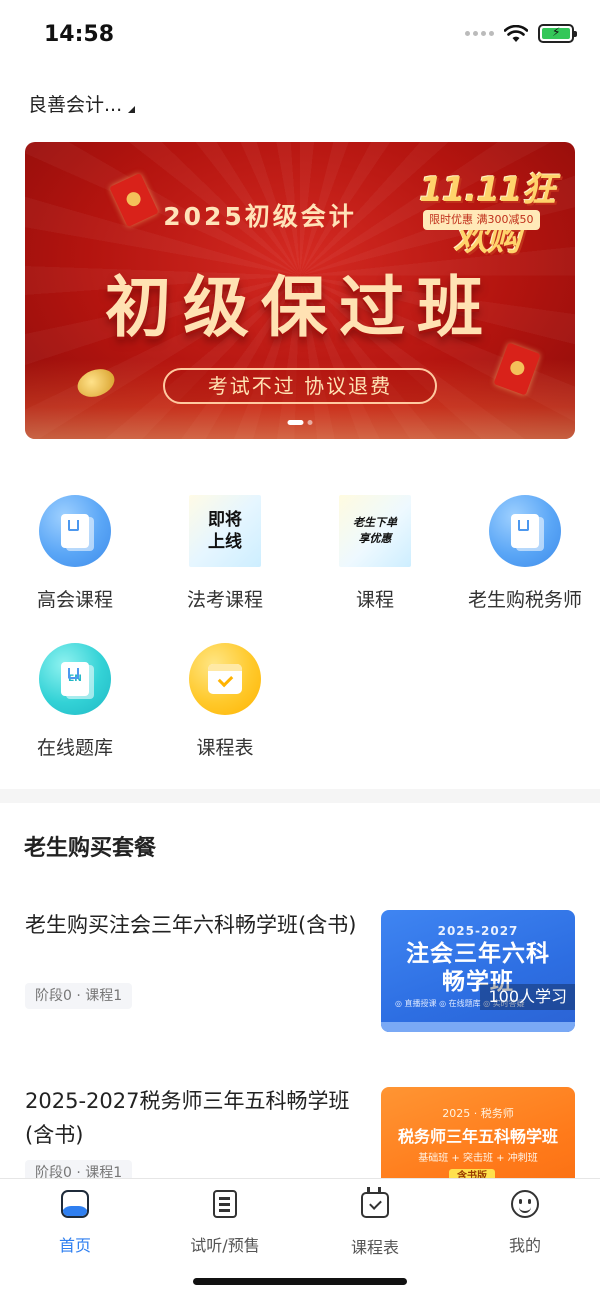 This screenshot has height=1299, width=600. I want to click on section-title: 老生购买套餐, so click(90, 848).